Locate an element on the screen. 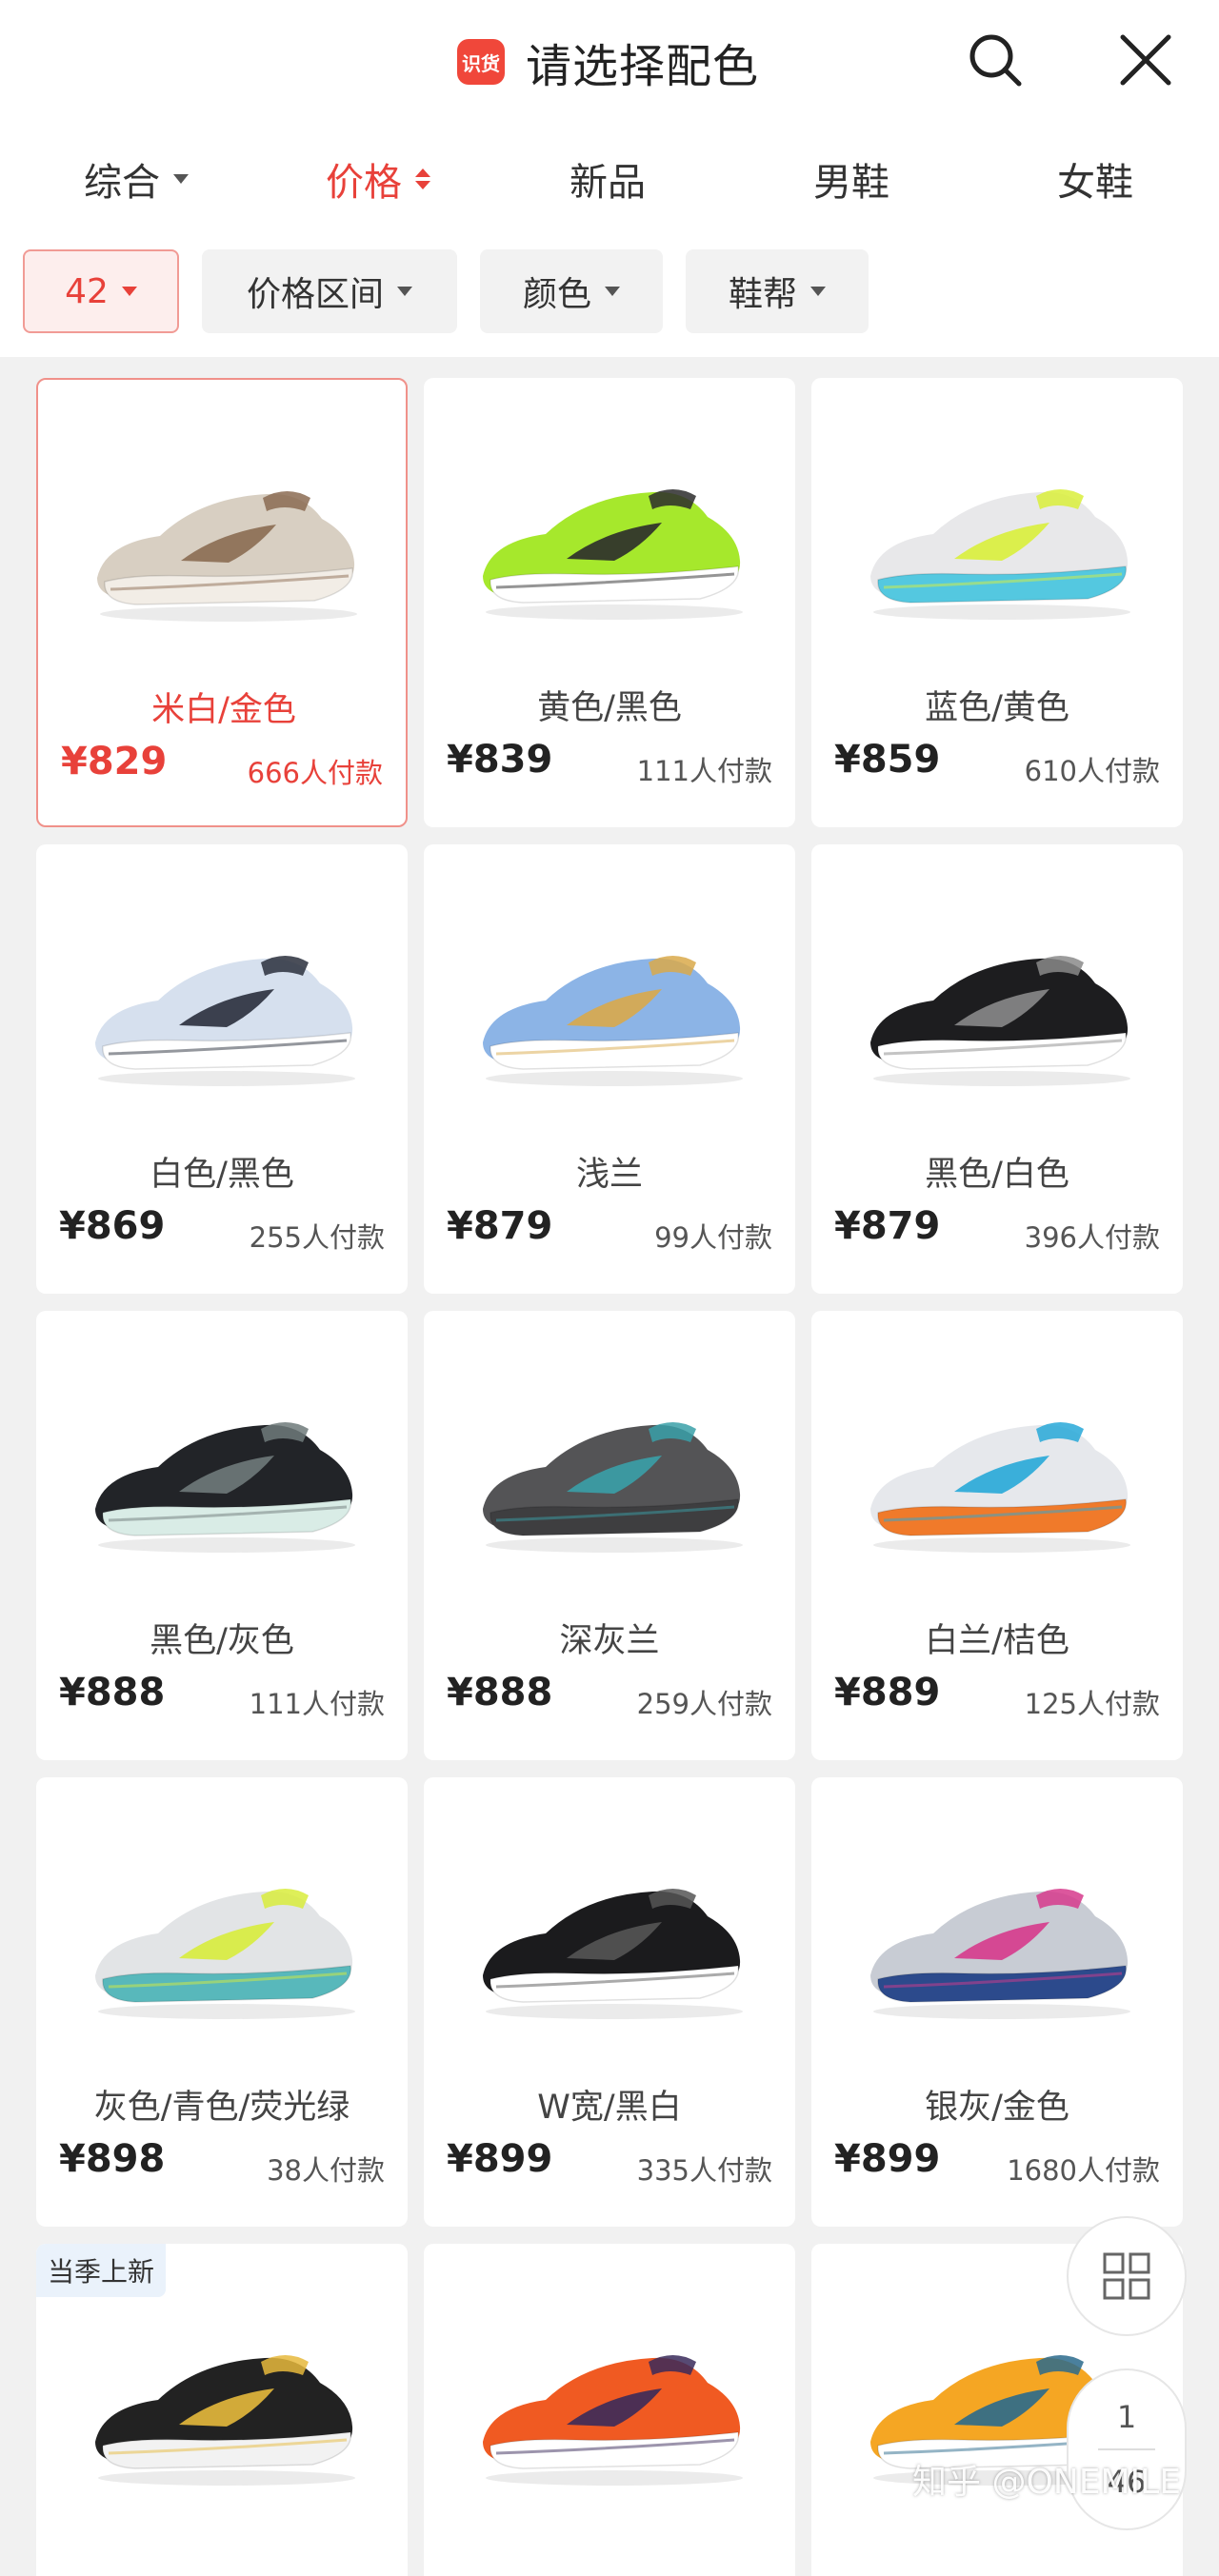 The image size is (1219, 2576). filter-upper: 鞋帮 is located at coordinates (777, 291).